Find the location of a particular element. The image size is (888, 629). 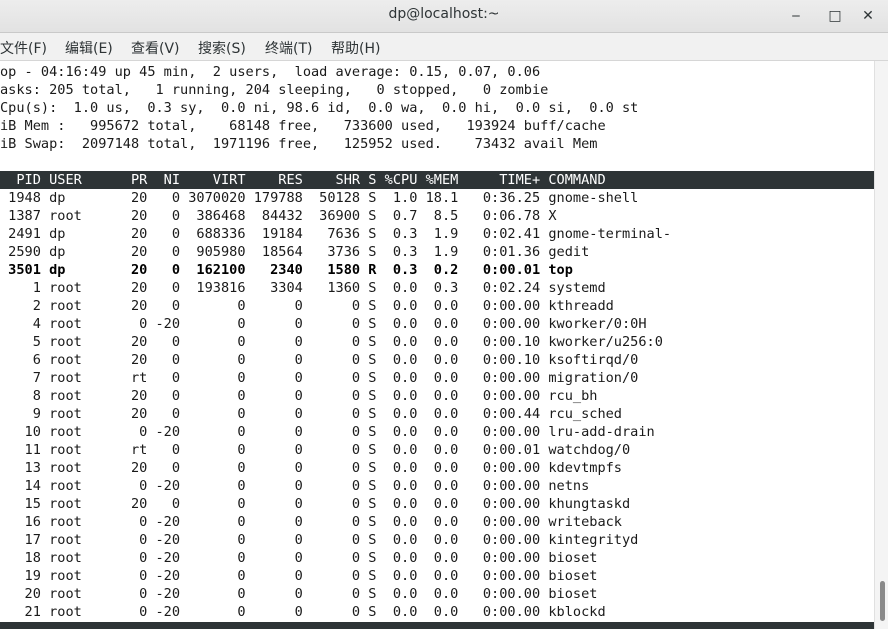

scrollbar is located at coordinates (881, 345).